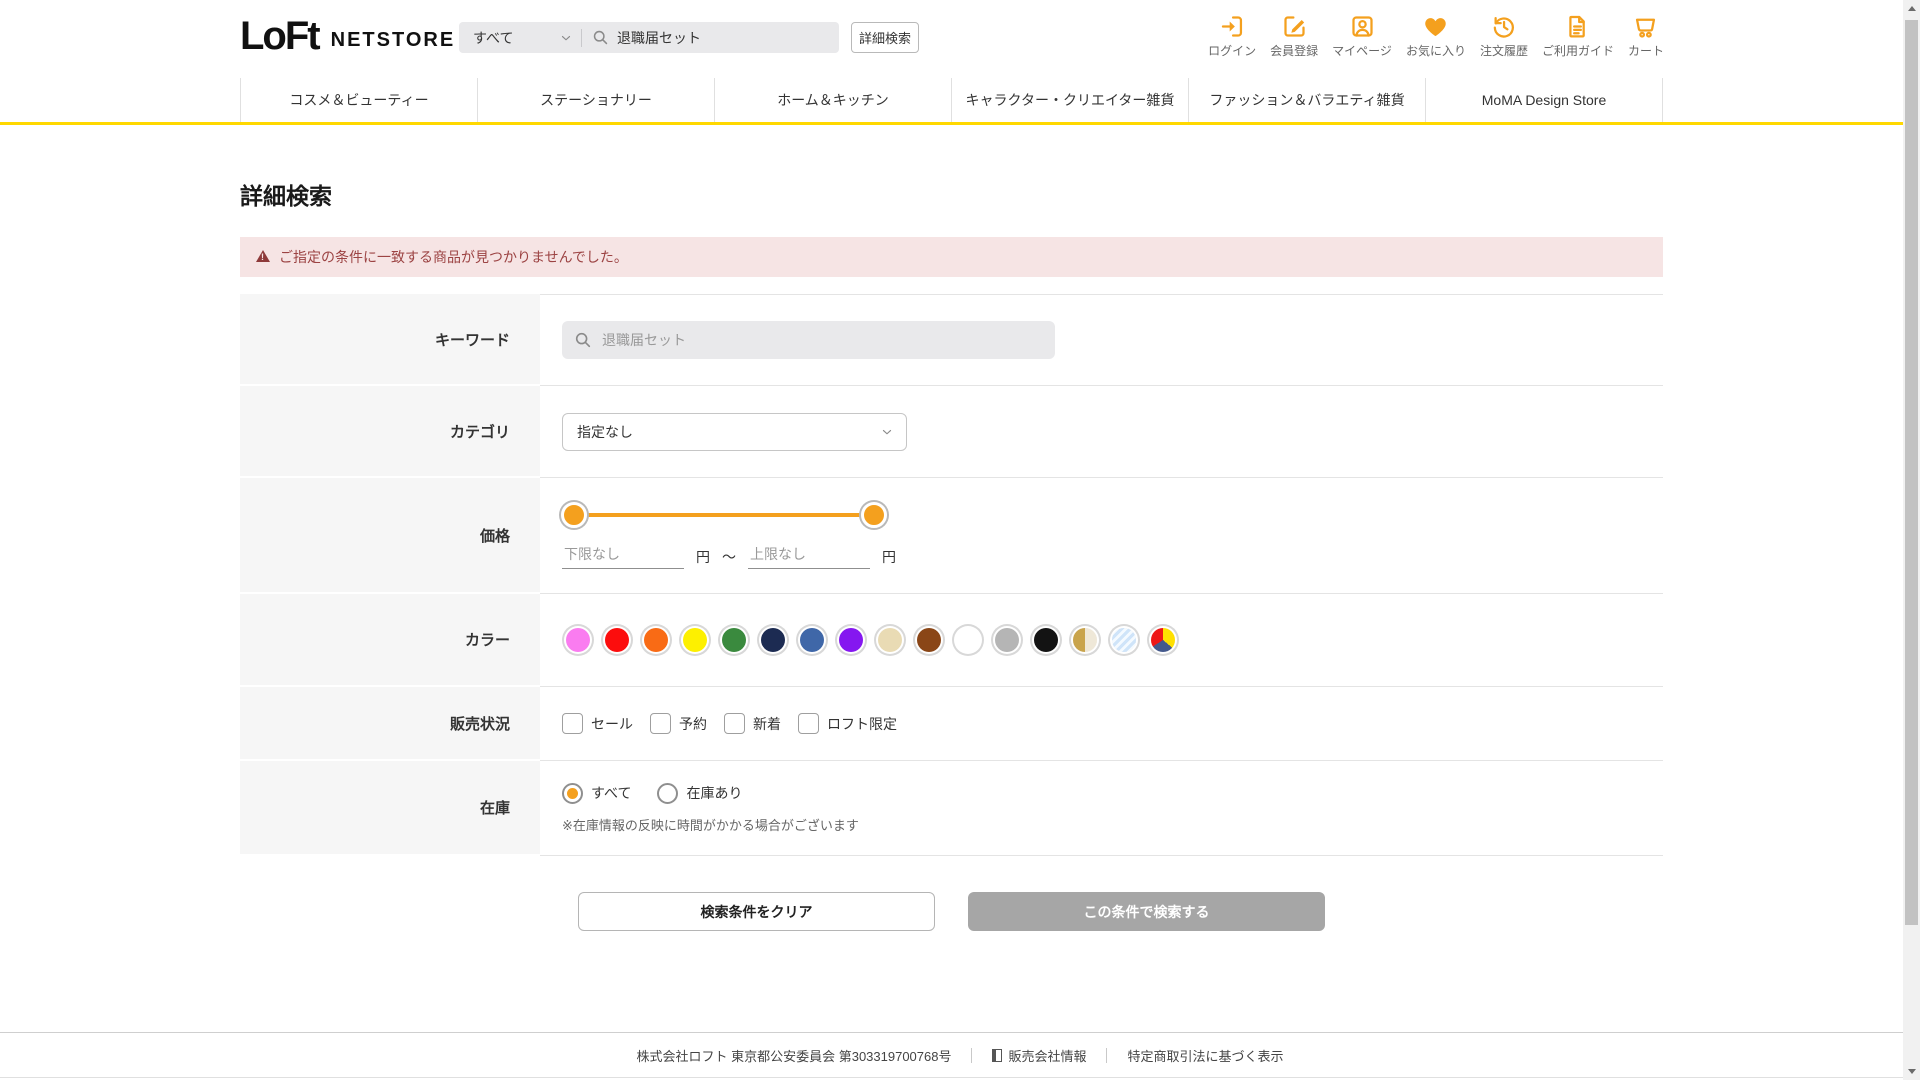  I want to click on price-unit-max: 円, so click(889, 556).